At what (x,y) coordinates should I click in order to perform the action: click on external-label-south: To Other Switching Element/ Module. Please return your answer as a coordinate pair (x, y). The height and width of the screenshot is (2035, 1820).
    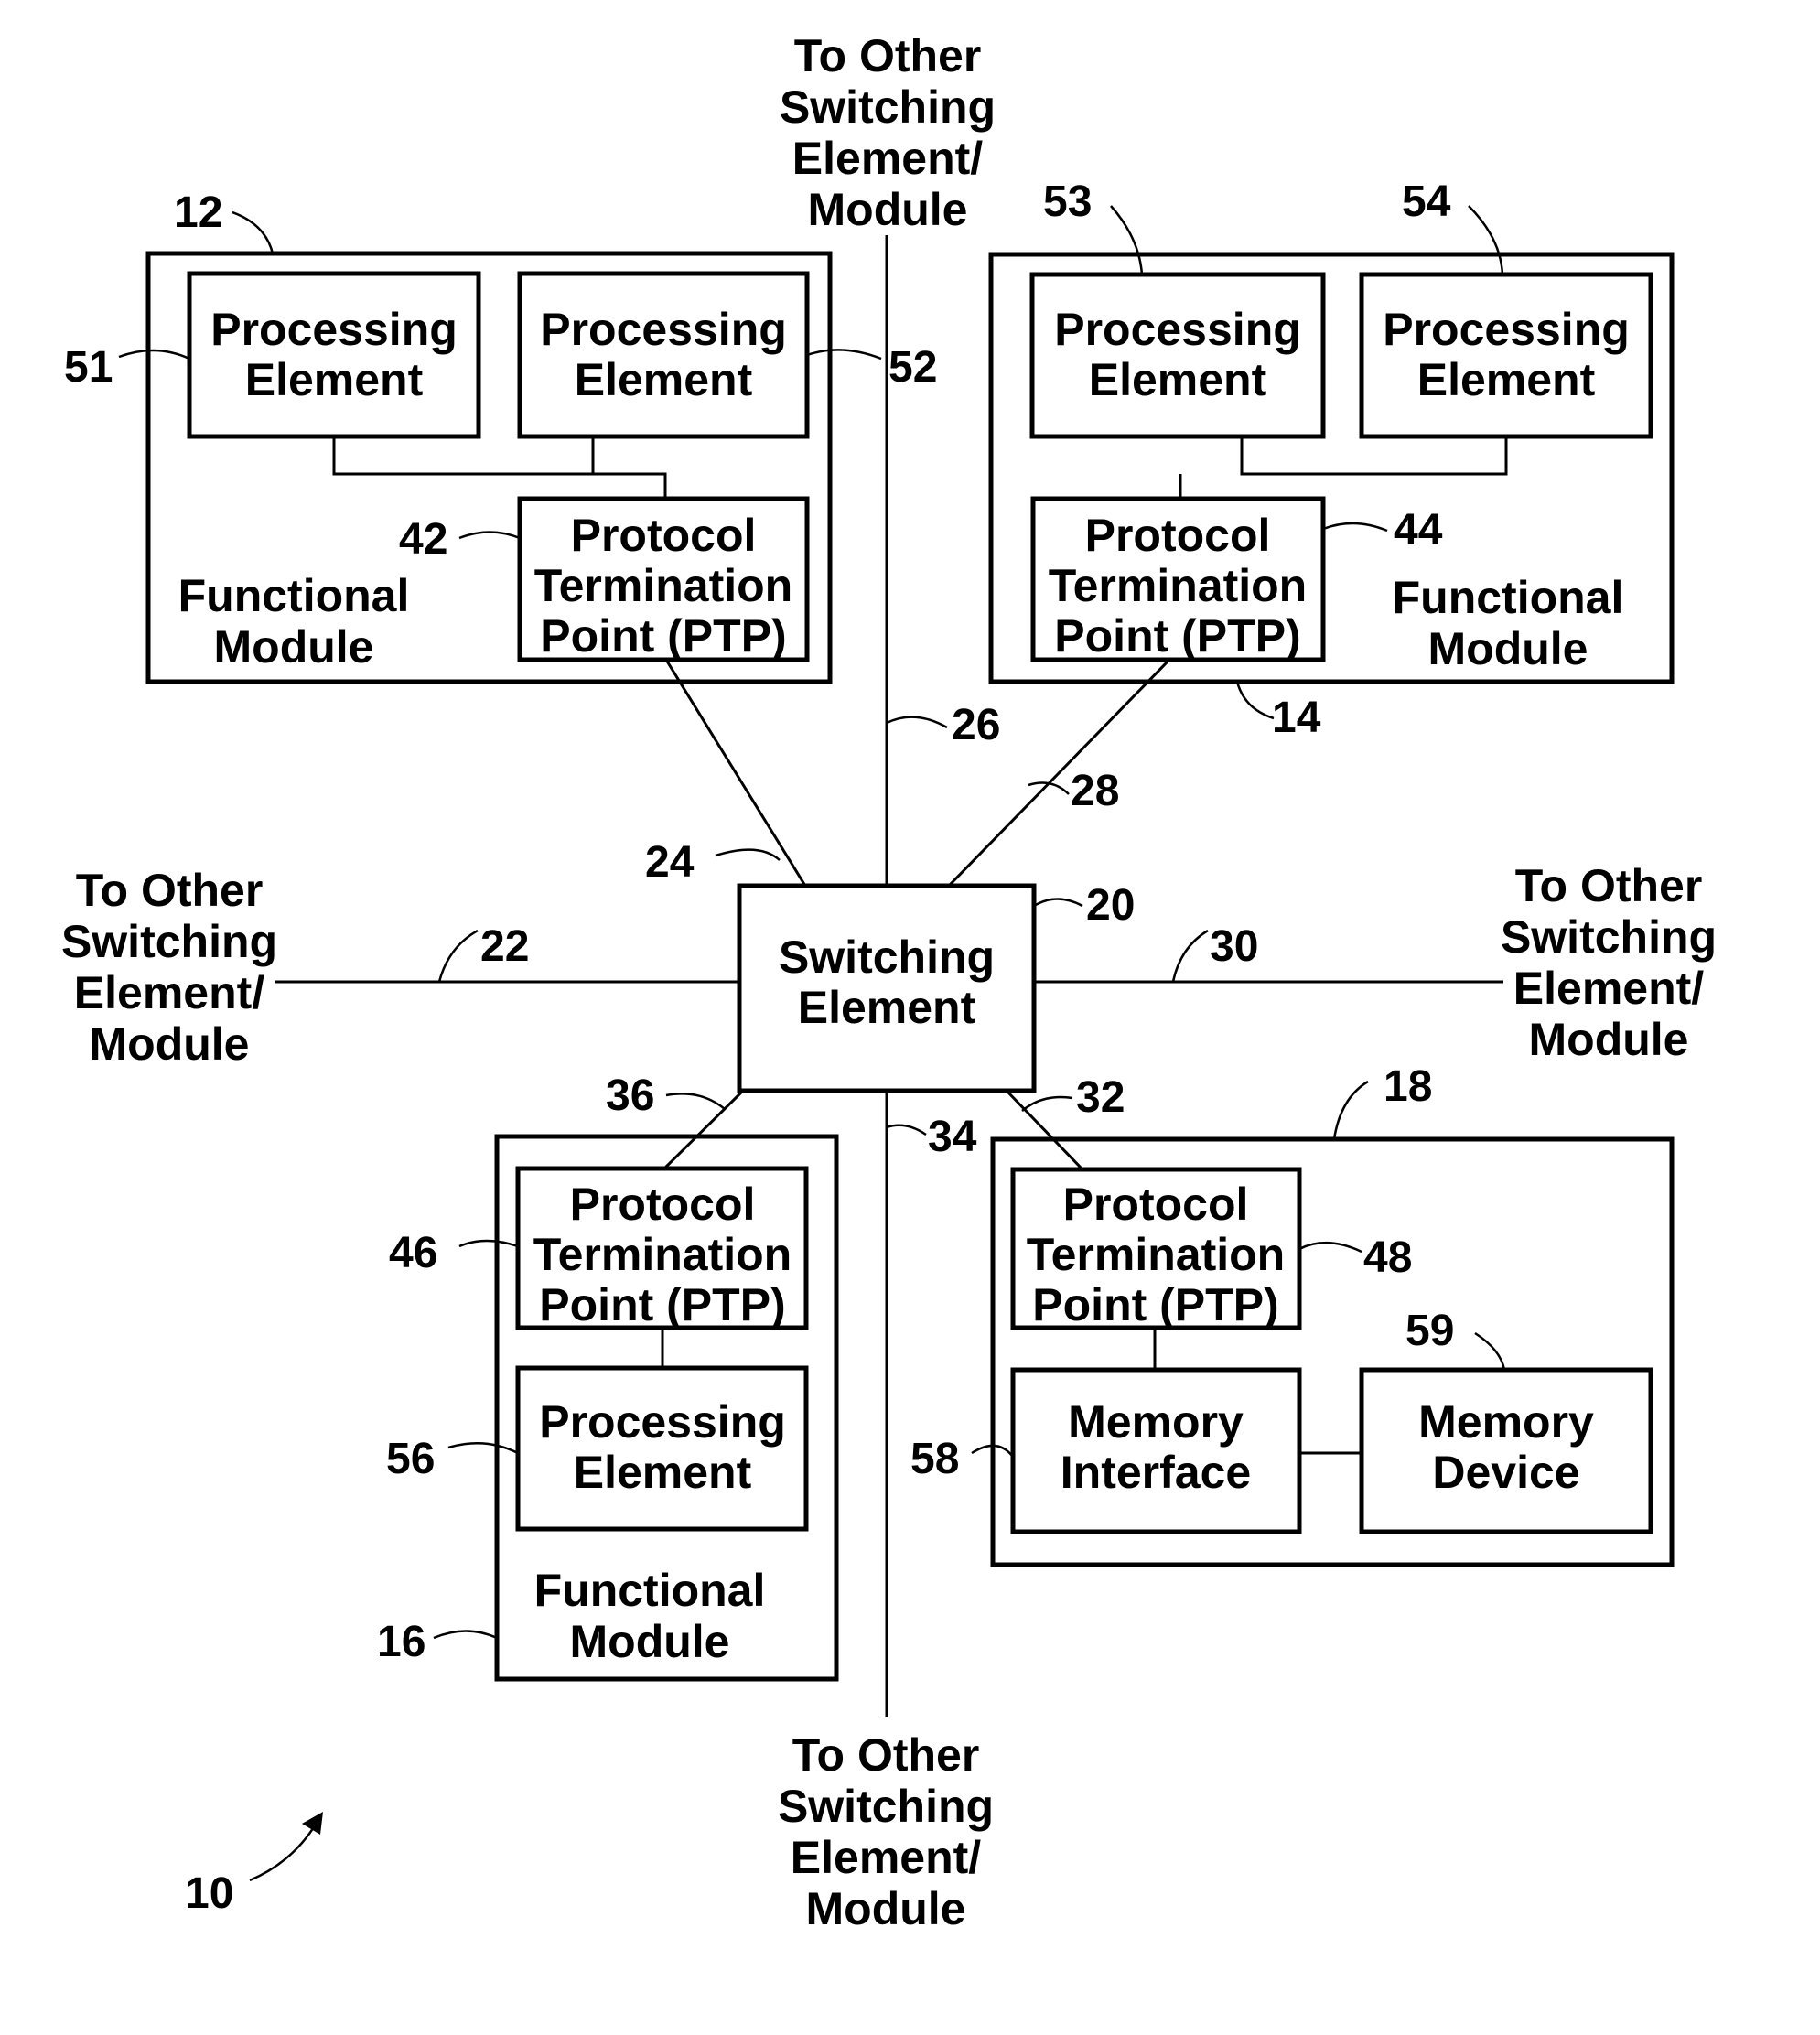
    Looking at the image, I should click on (886, 1831).